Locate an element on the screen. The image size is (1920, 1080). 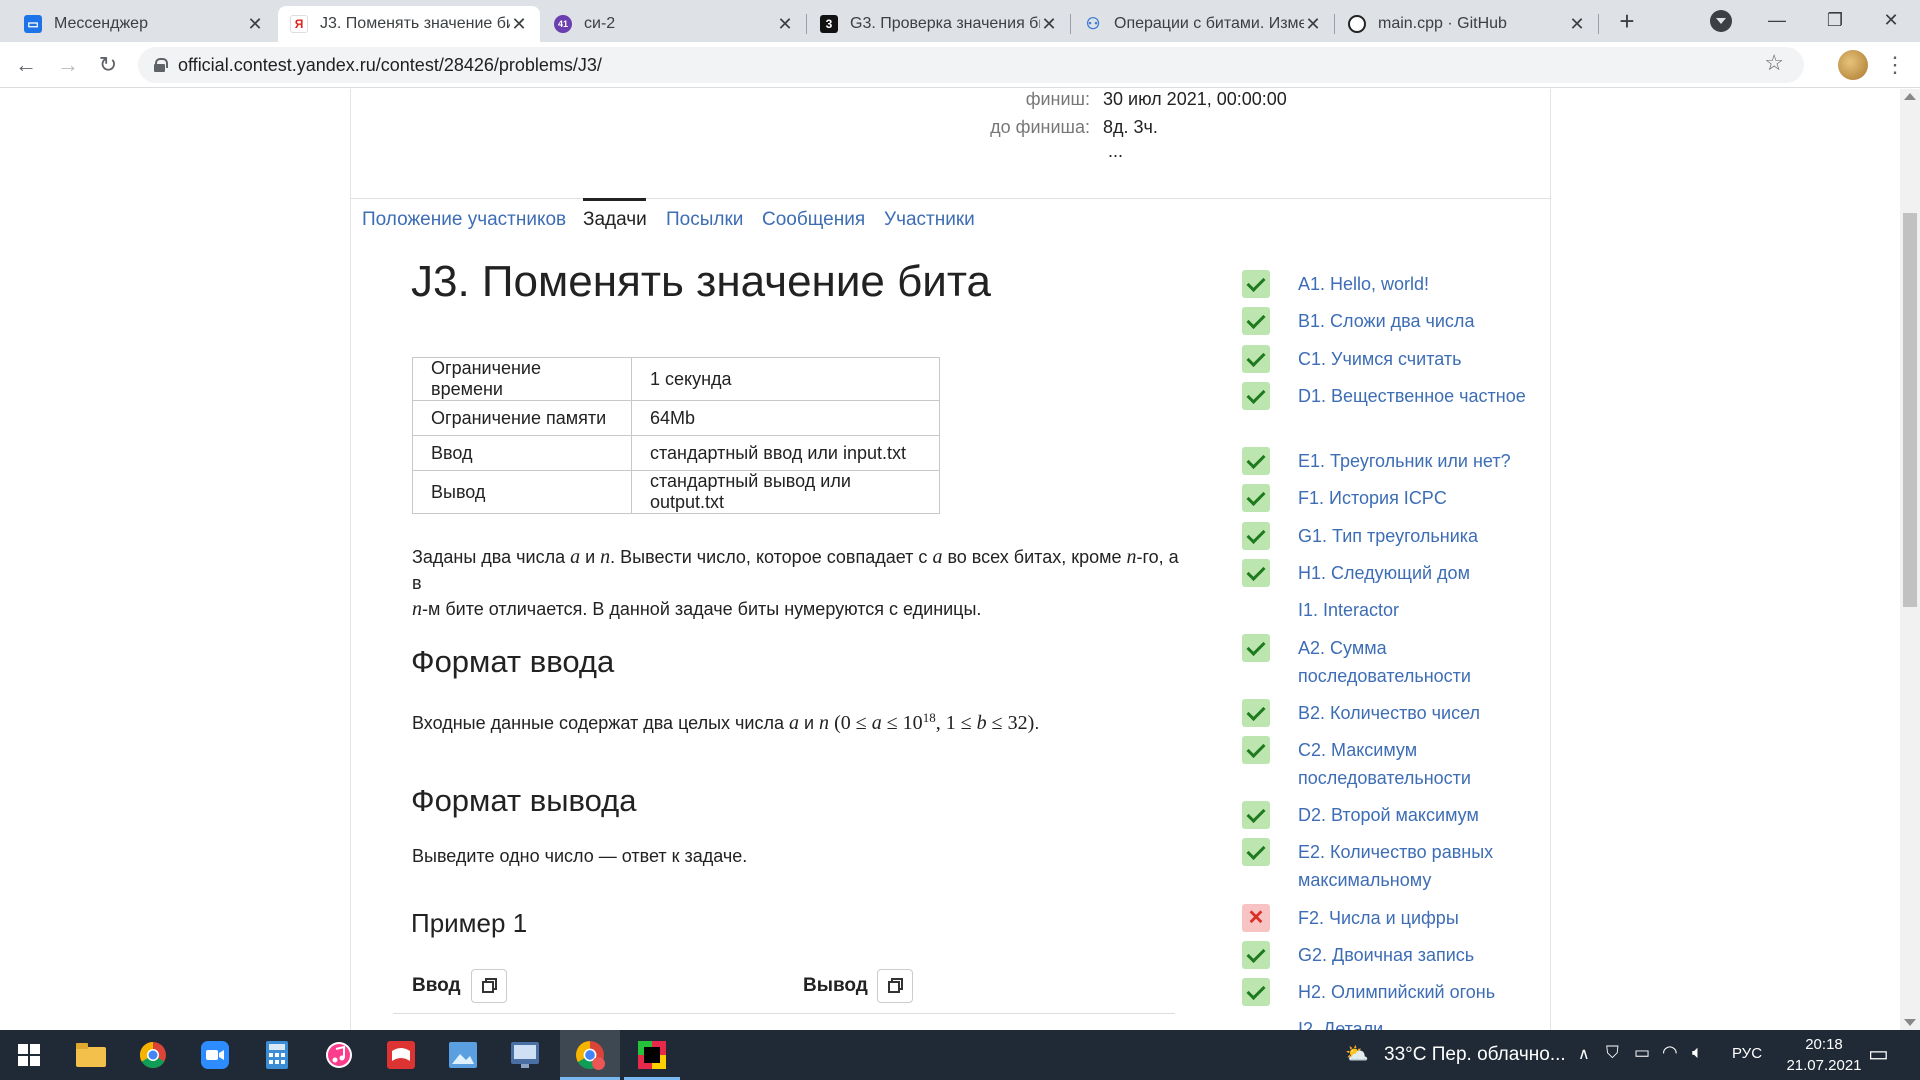
zoom-icon is located at coordinates (215, 1055).